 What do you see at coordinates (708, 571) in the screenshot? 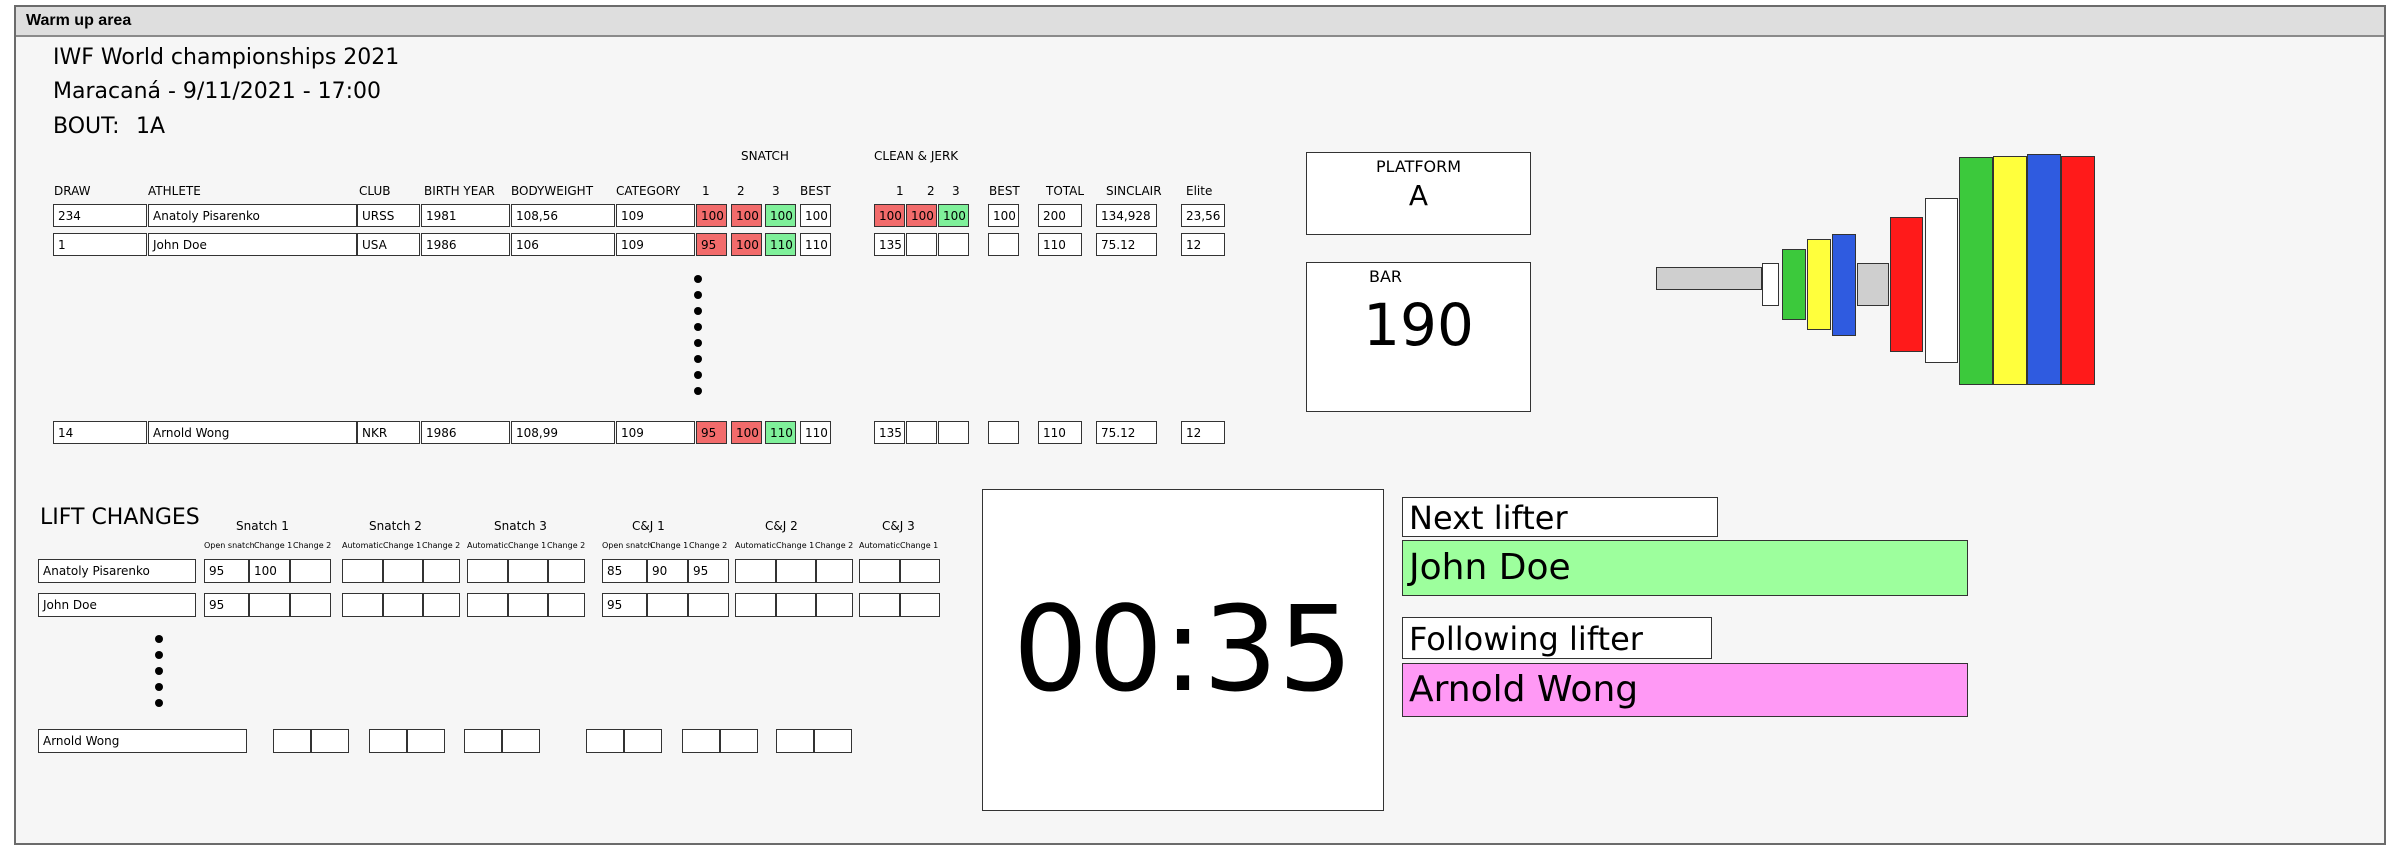
I see `lc-cj1-change2: 95` at bounding box center [708, 571].